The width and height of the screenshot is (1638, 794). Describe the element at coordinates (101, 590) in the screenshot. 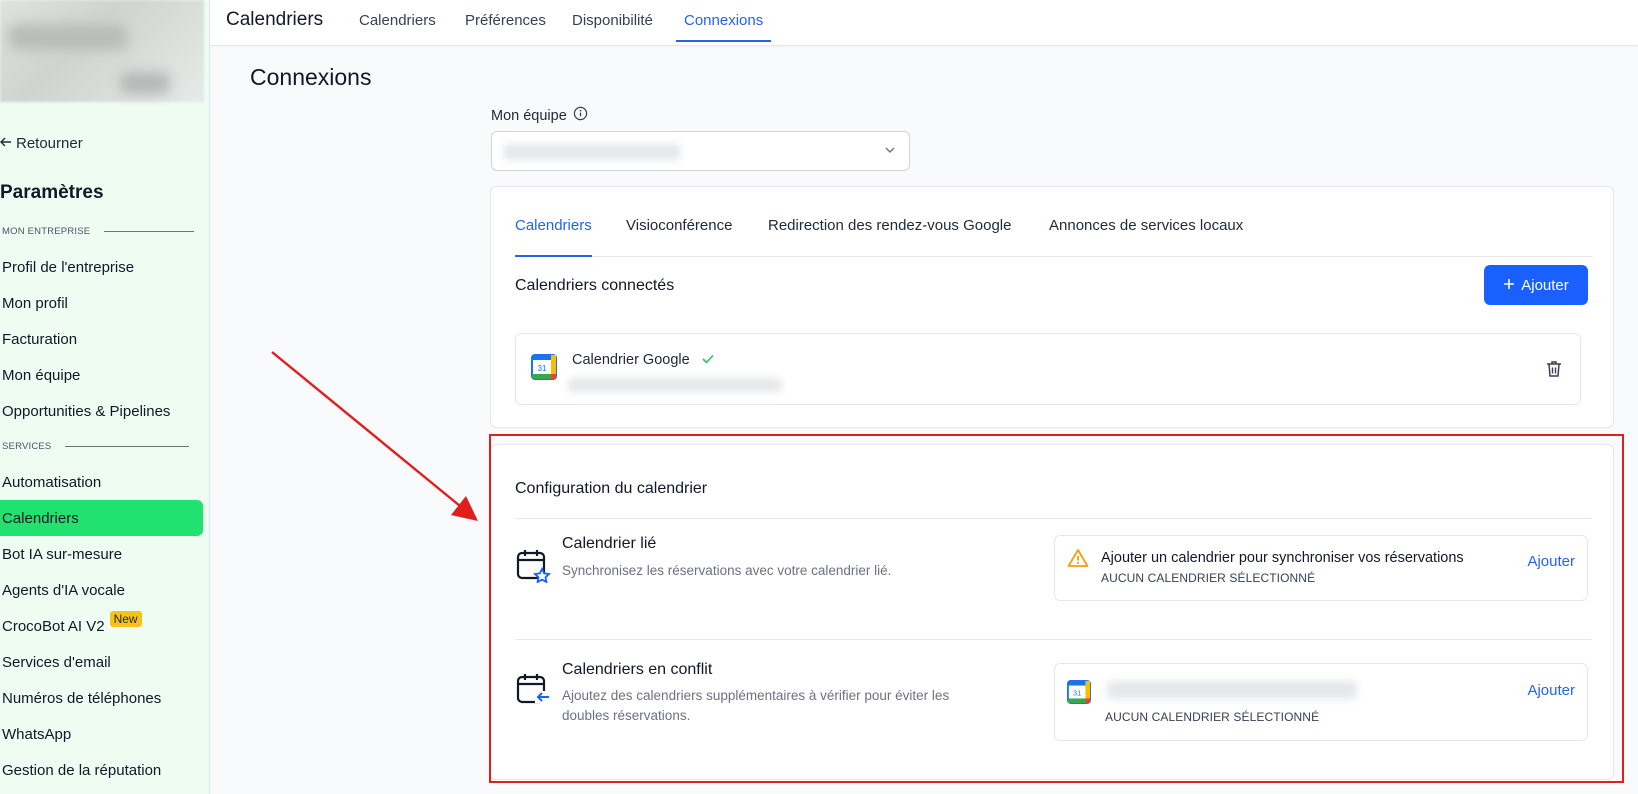

I see `sidebar-item-voice-agents: Agents d'IA vocale` at that location.